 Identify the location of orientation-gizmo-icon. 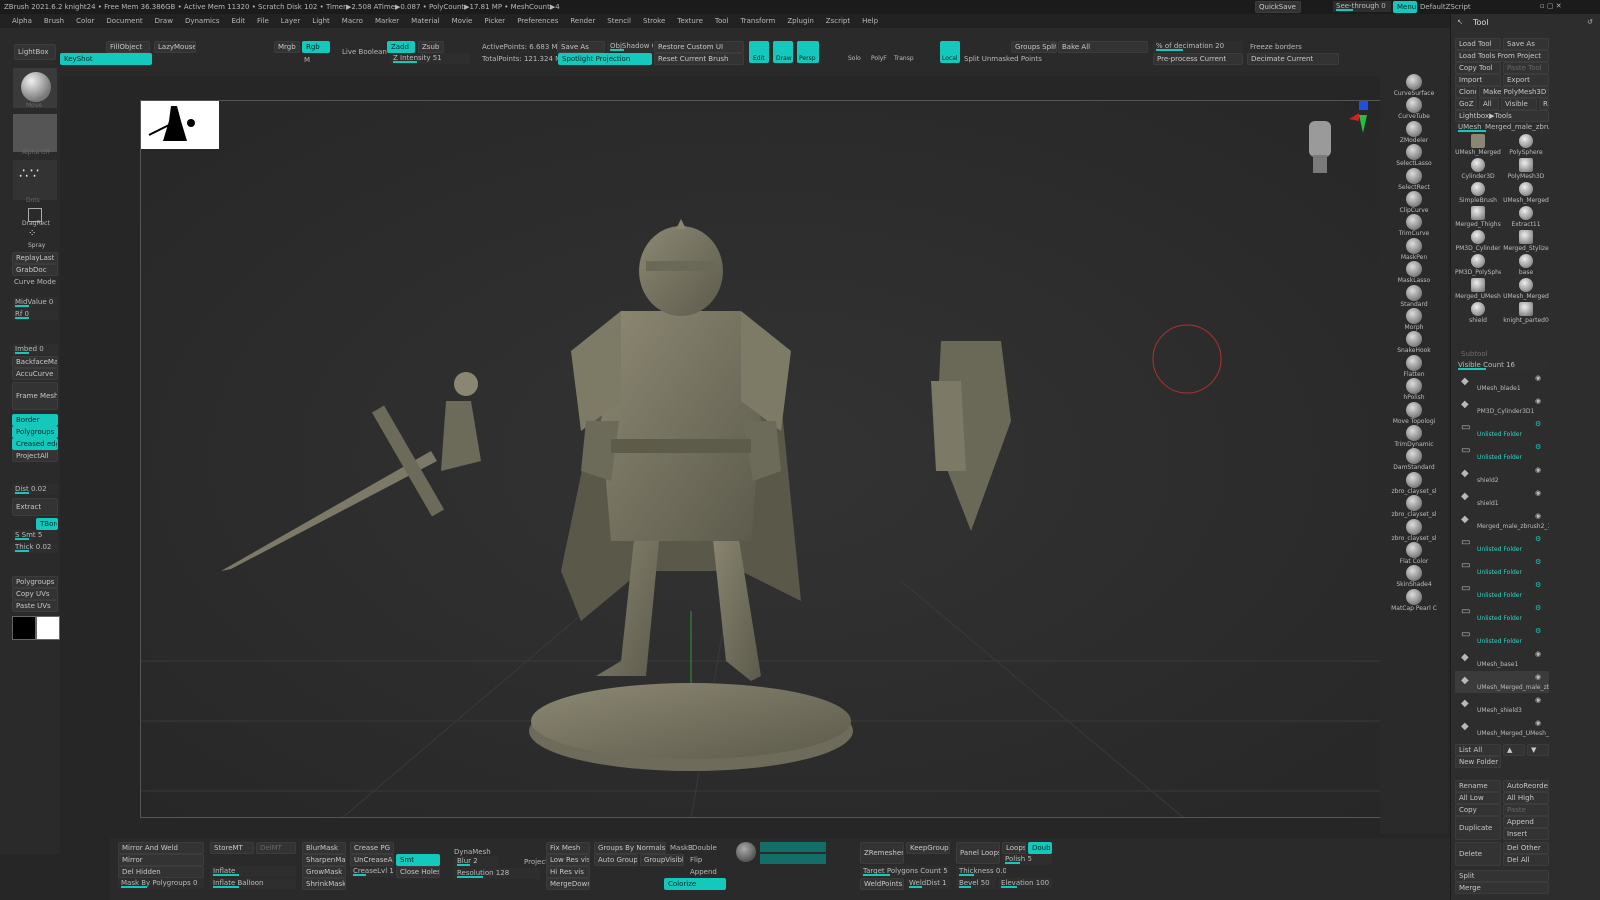
(1320, 147).